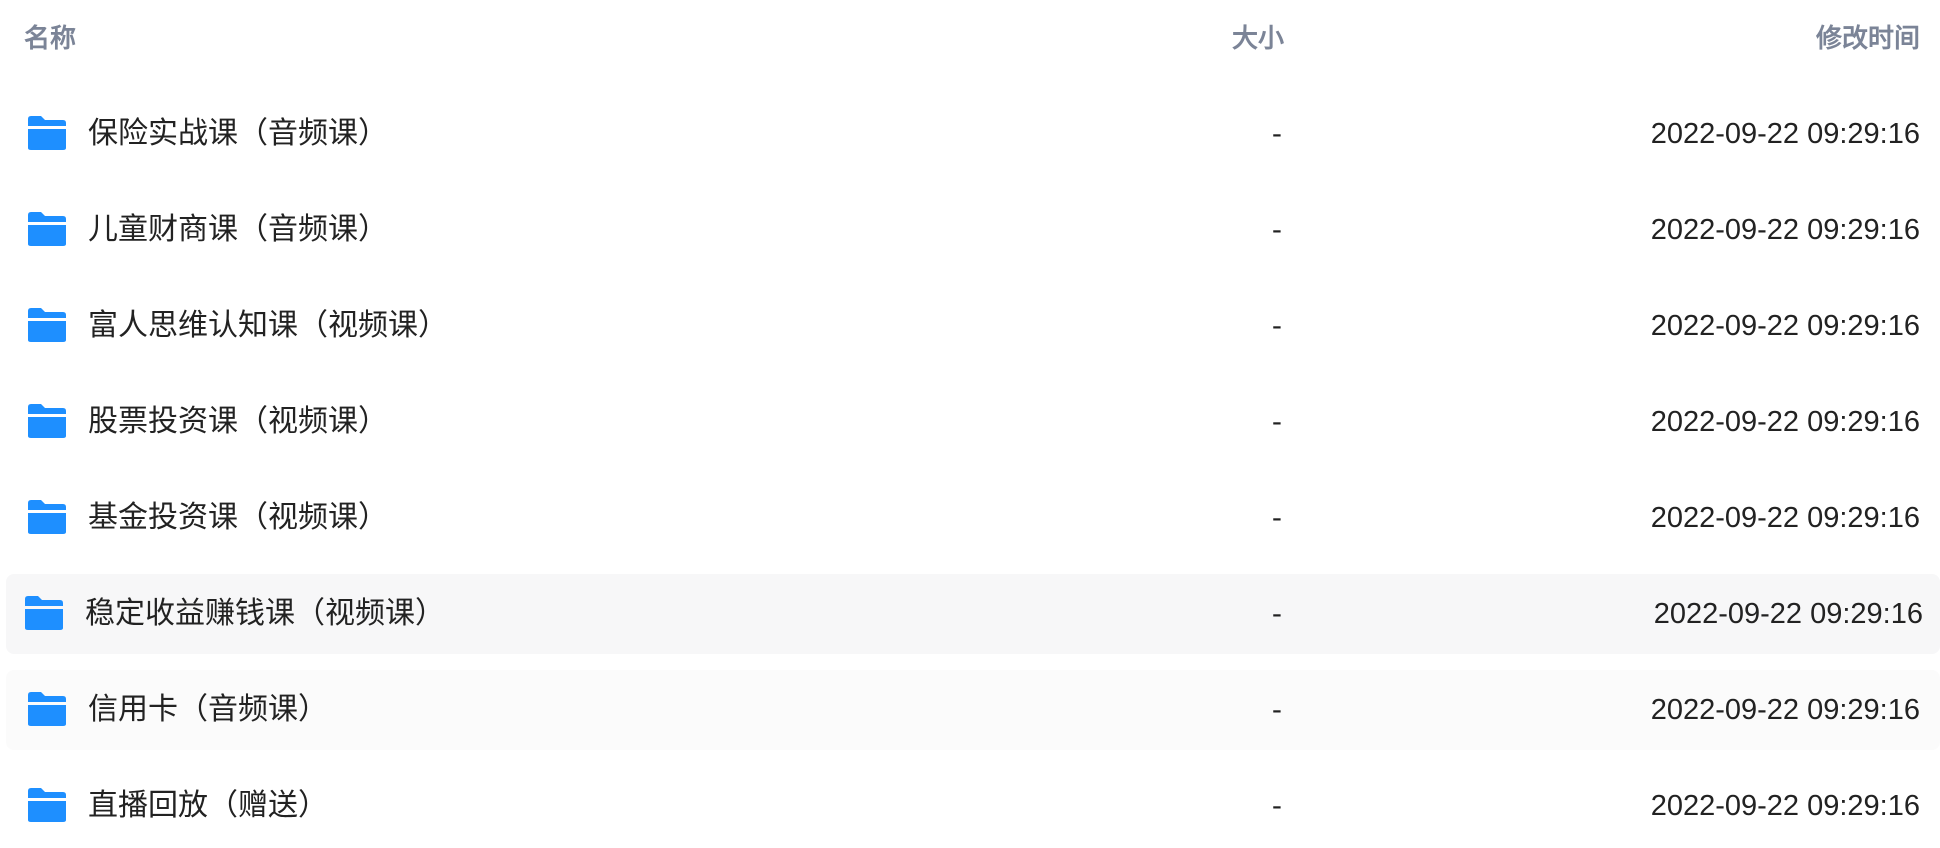  I want to click on file-row: 直播回放（赠送） - 2022-09-22 09:29:16, so click(973, 806).